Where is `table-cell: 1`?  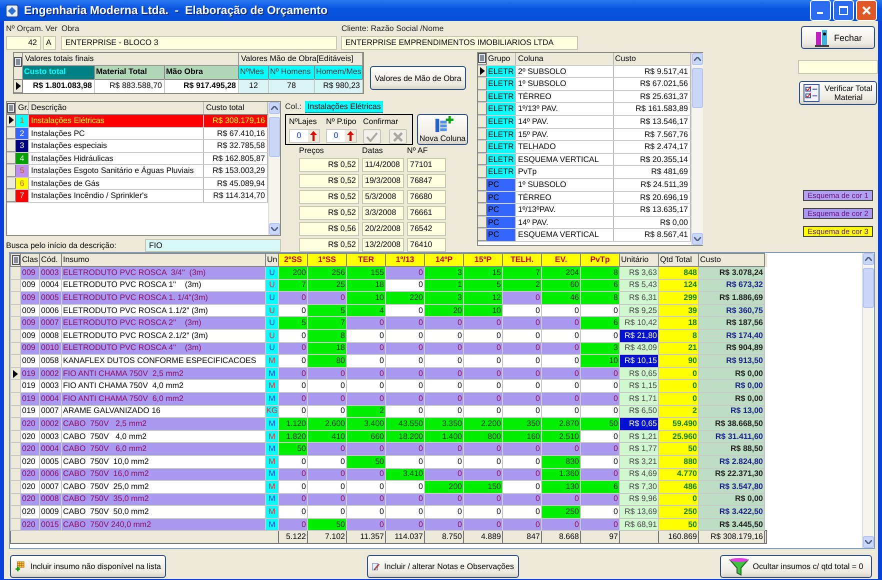 table-cell: 1 is located at coordinates (444, 285).